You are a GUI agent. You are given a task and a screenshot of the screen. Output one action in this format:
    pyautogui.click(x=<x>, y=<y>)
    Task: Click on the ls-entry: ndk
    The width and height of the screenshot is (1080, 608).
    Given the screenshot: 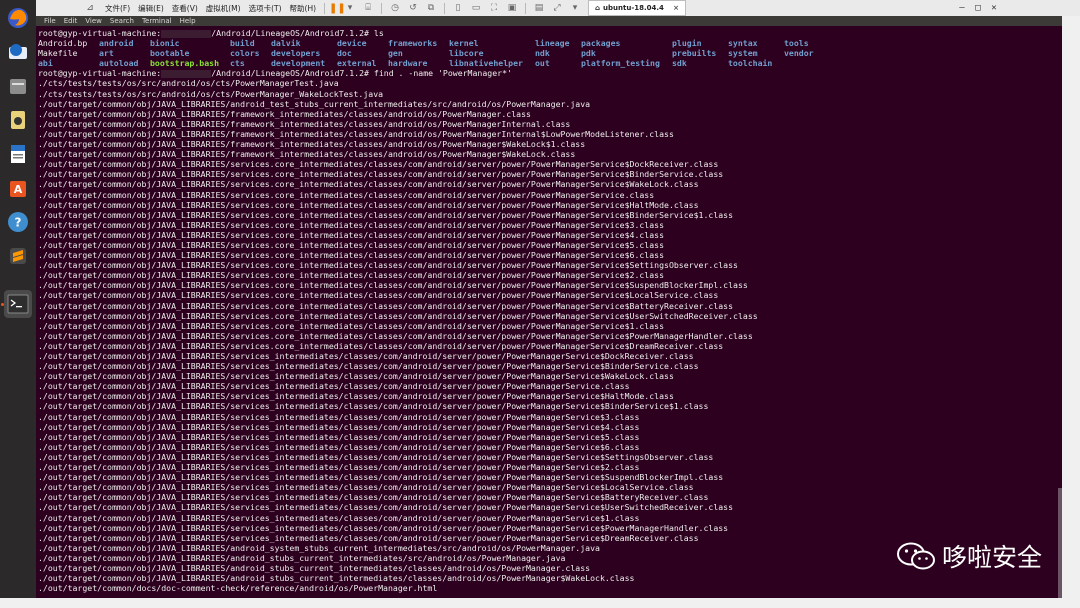 What is the action you would take?
    pyautogui.click(x=542, y=53)
    